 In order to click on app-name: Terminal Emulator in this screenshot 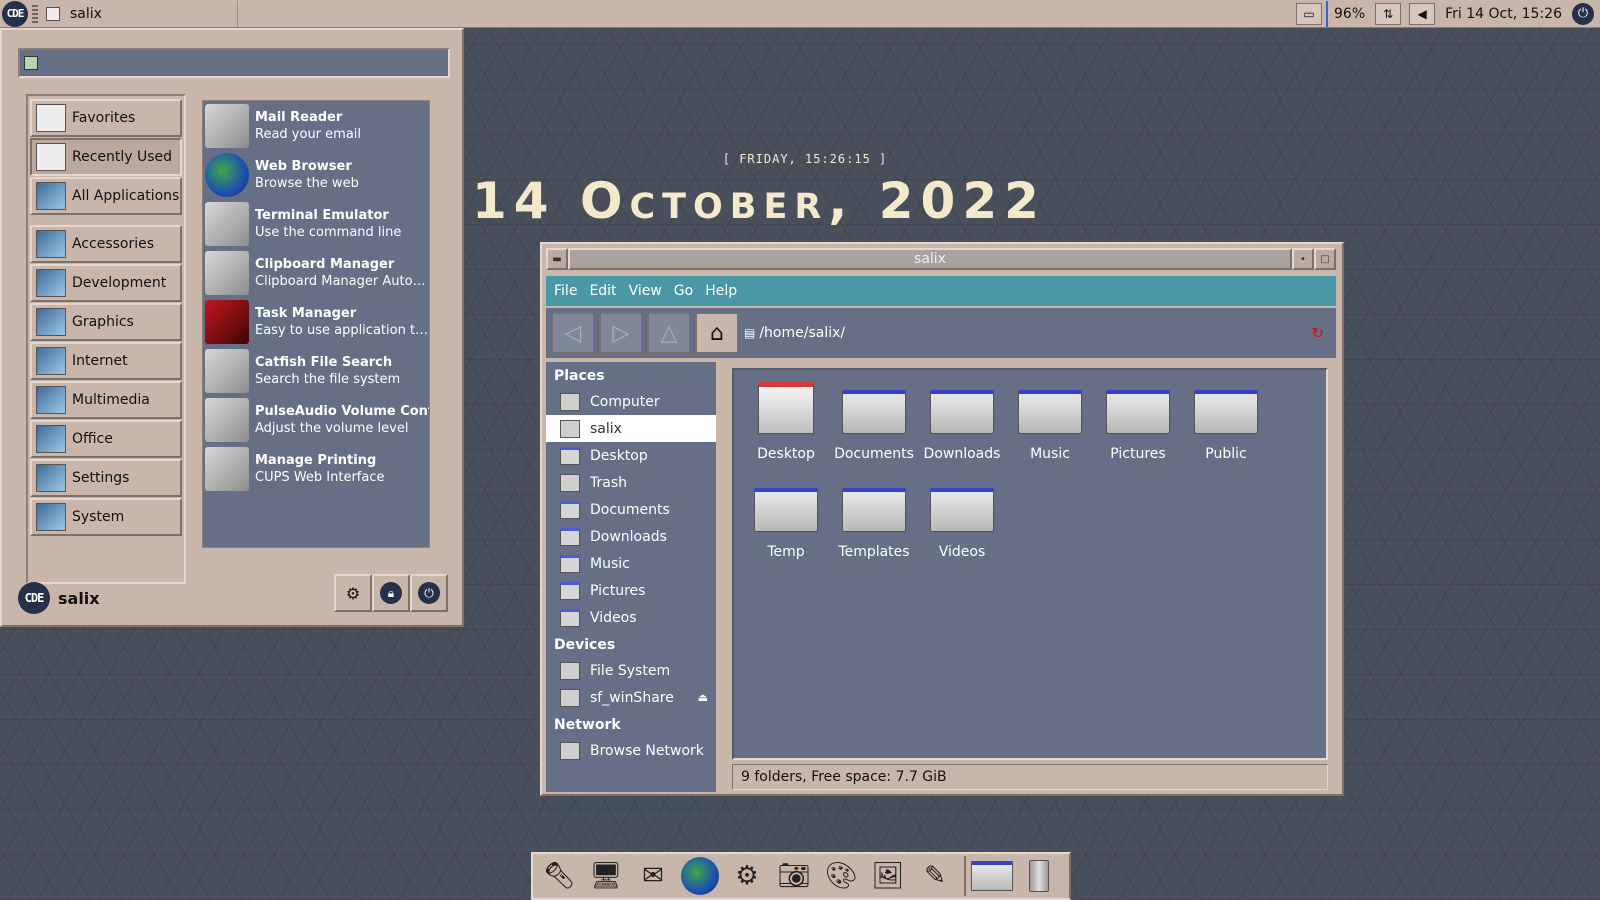, I will do `click(322, 215)`.